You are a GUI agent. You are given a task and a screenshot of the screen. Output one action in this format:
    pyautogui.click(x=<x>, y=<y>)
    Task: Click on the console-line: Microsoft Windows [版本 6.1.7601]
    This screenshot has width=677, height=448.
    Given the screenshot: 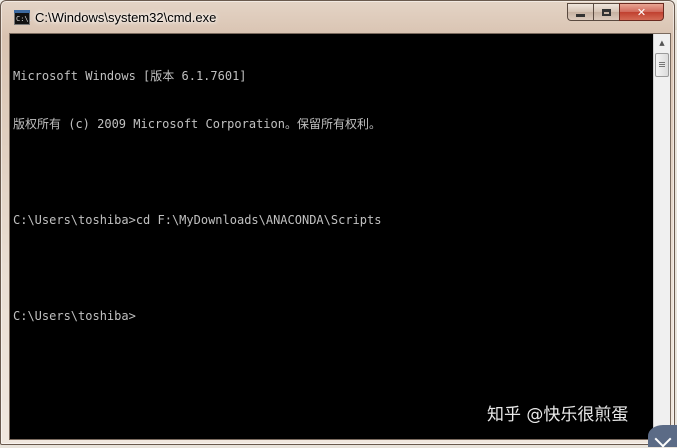 What is the action you would take?
    pyautogui.click(x=130, y=76)
    